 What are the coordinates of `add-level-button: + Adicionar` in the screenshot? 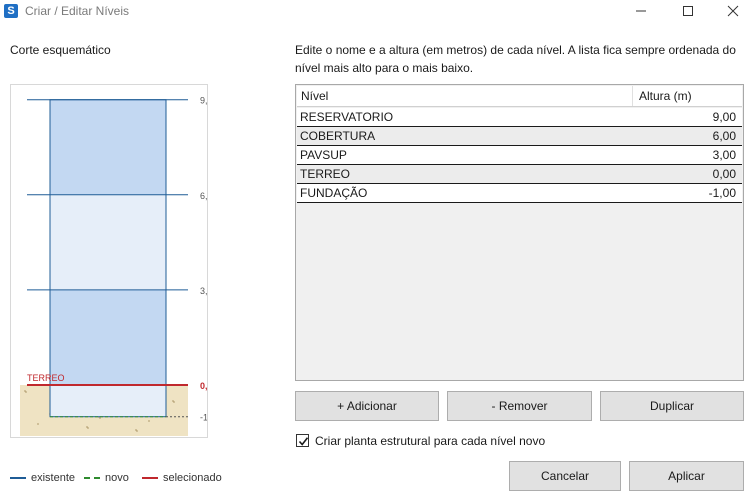 It's located at (367, 406).